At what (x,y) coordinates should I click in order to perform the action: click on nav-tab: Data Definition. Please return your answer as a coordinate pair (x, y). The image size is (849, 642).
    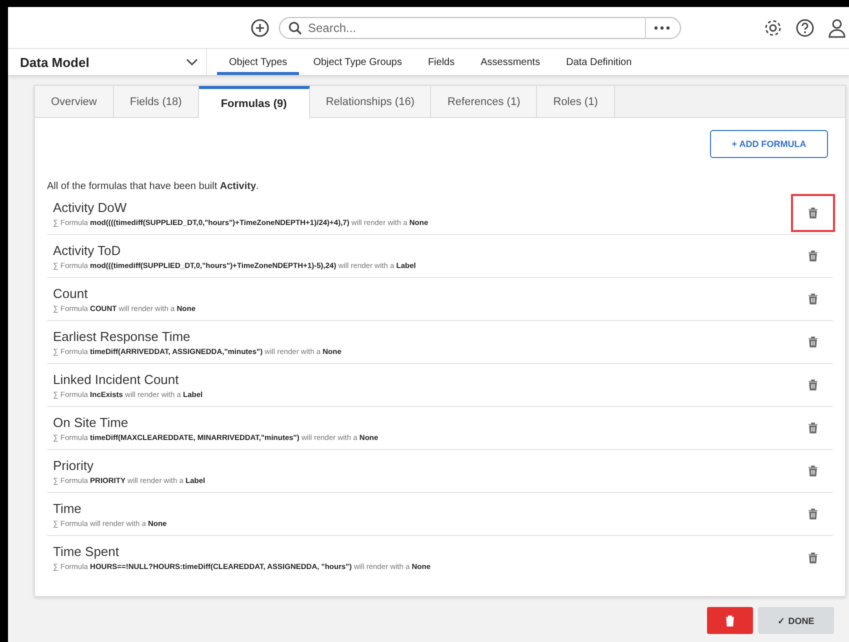
    Looking at the image, I should click on (599, 62).